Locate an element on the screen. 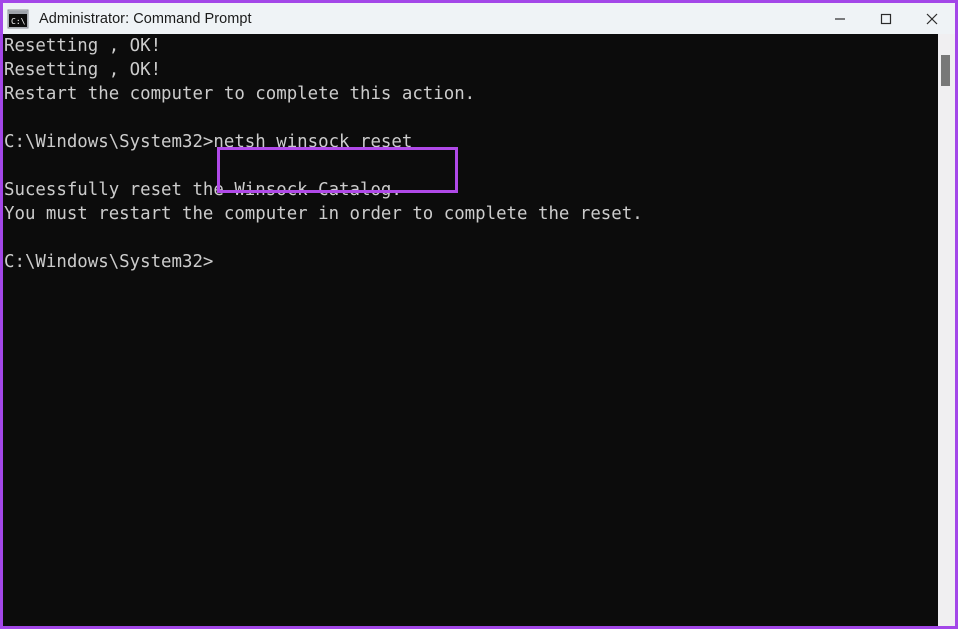 Image resolution: width=958 pixels, height=629 pixels. scrollbar-thumb is located at coordinates (945, 70).